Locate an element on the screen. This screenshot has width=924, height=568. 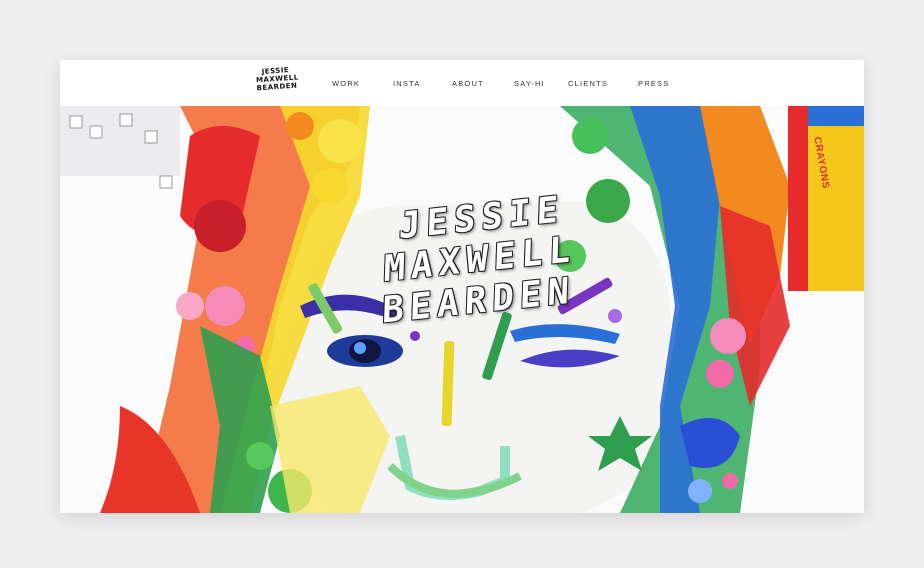
nav-item-say-hi: SAY-HI is located at coordinates (529, 83).